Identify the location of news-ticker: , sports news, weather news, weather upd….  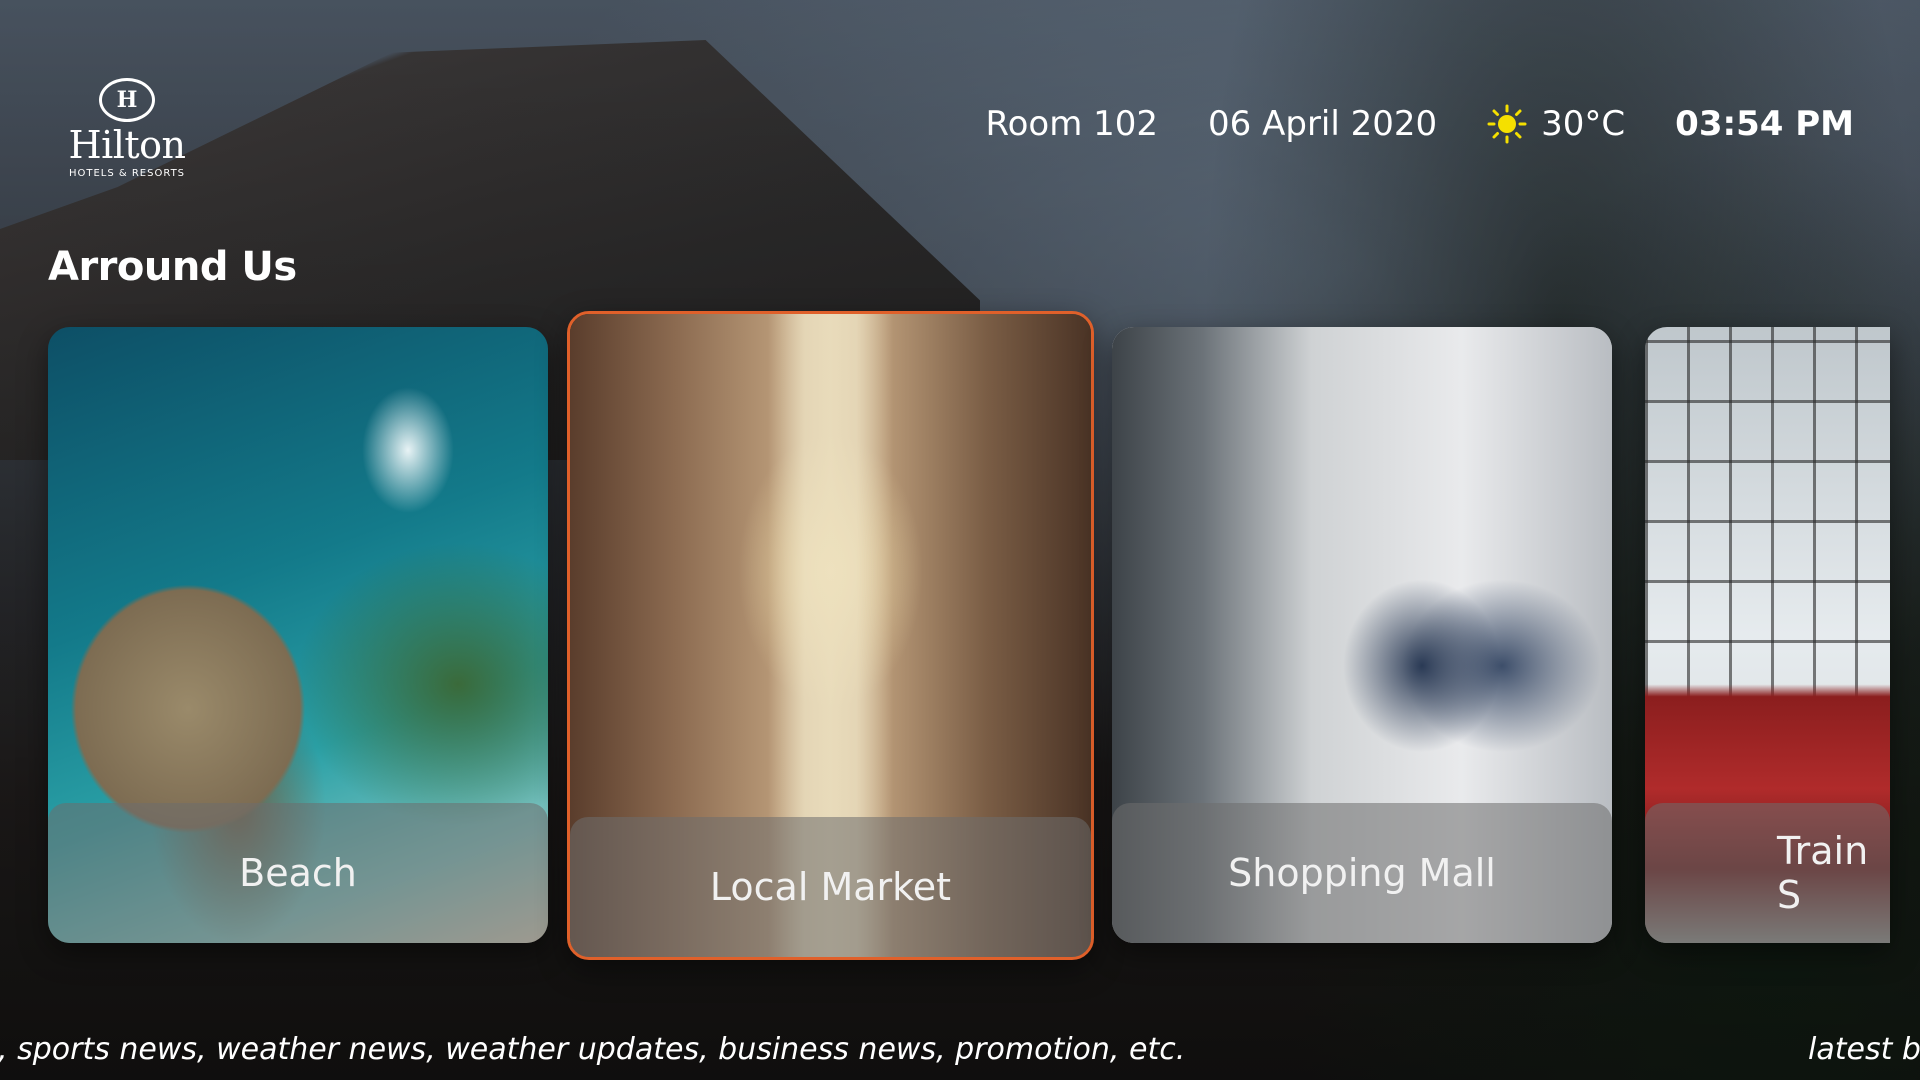
(960, 1054).